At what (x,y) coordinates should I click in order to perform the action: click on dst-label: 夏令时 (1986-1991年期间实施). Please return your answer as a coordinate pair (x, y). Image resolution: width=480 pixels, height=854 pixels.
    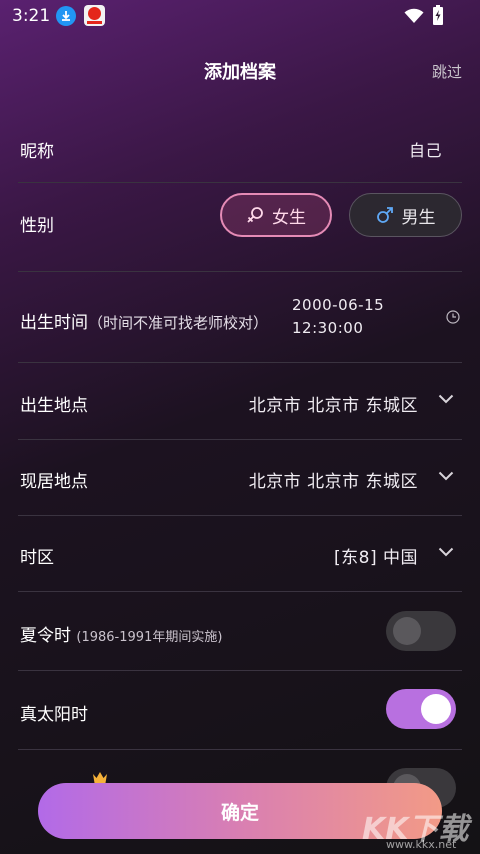
    Looking at the image, I should click on (121, 636).